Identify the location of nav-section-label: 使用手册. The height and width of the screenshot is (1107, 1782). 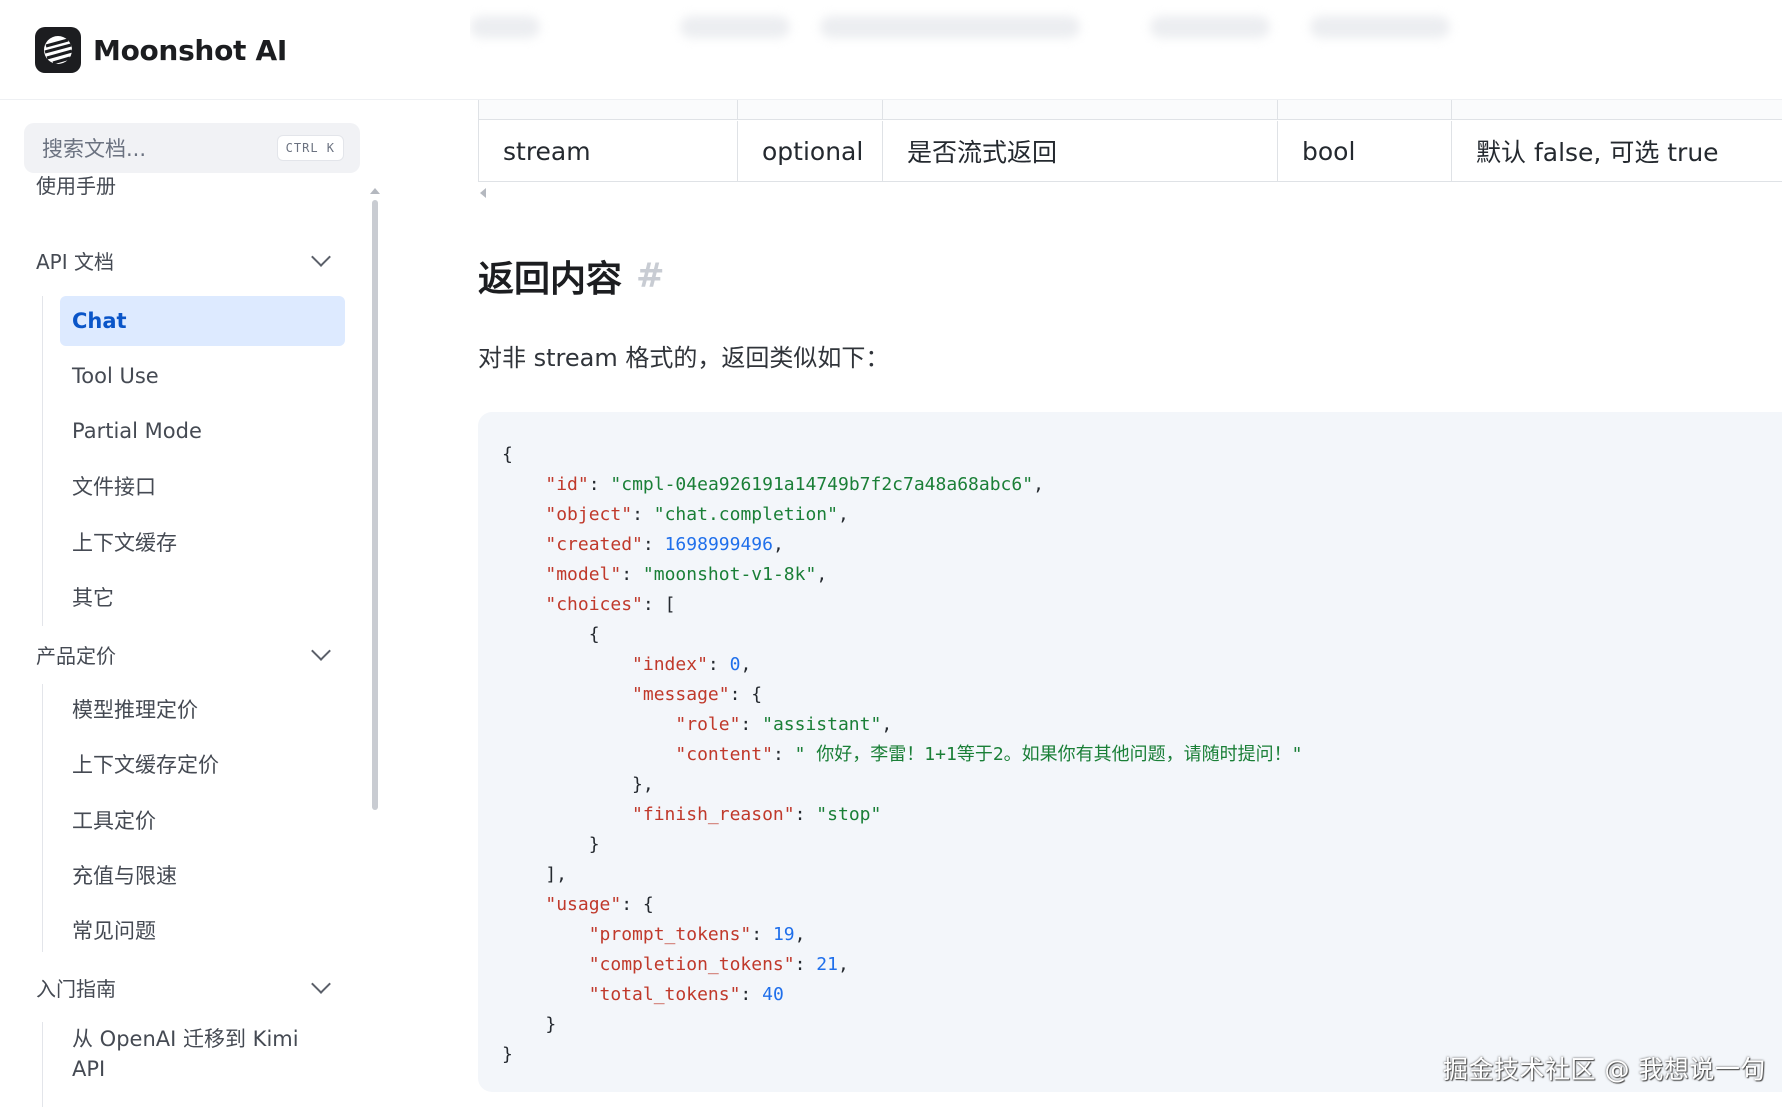
(76, 186).